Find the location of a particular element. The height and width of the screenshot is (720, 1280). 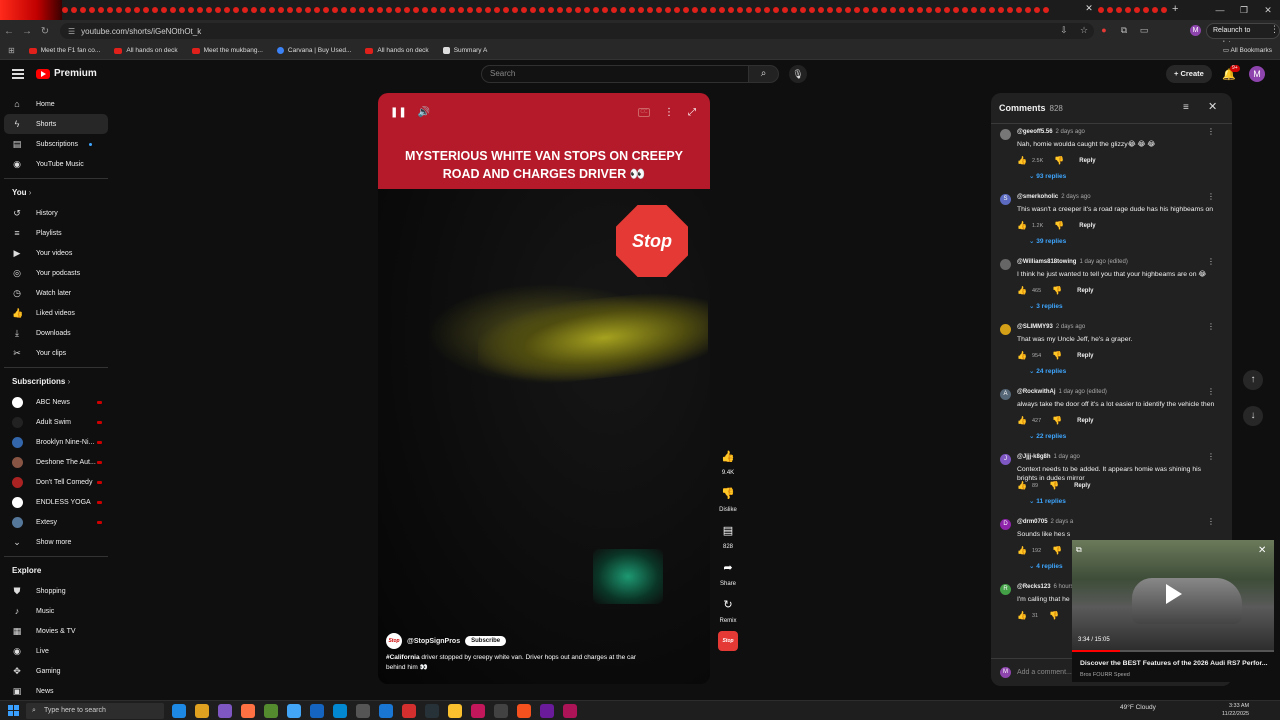

like-button: 👍 9.4K is located at coordinates (728, 461).